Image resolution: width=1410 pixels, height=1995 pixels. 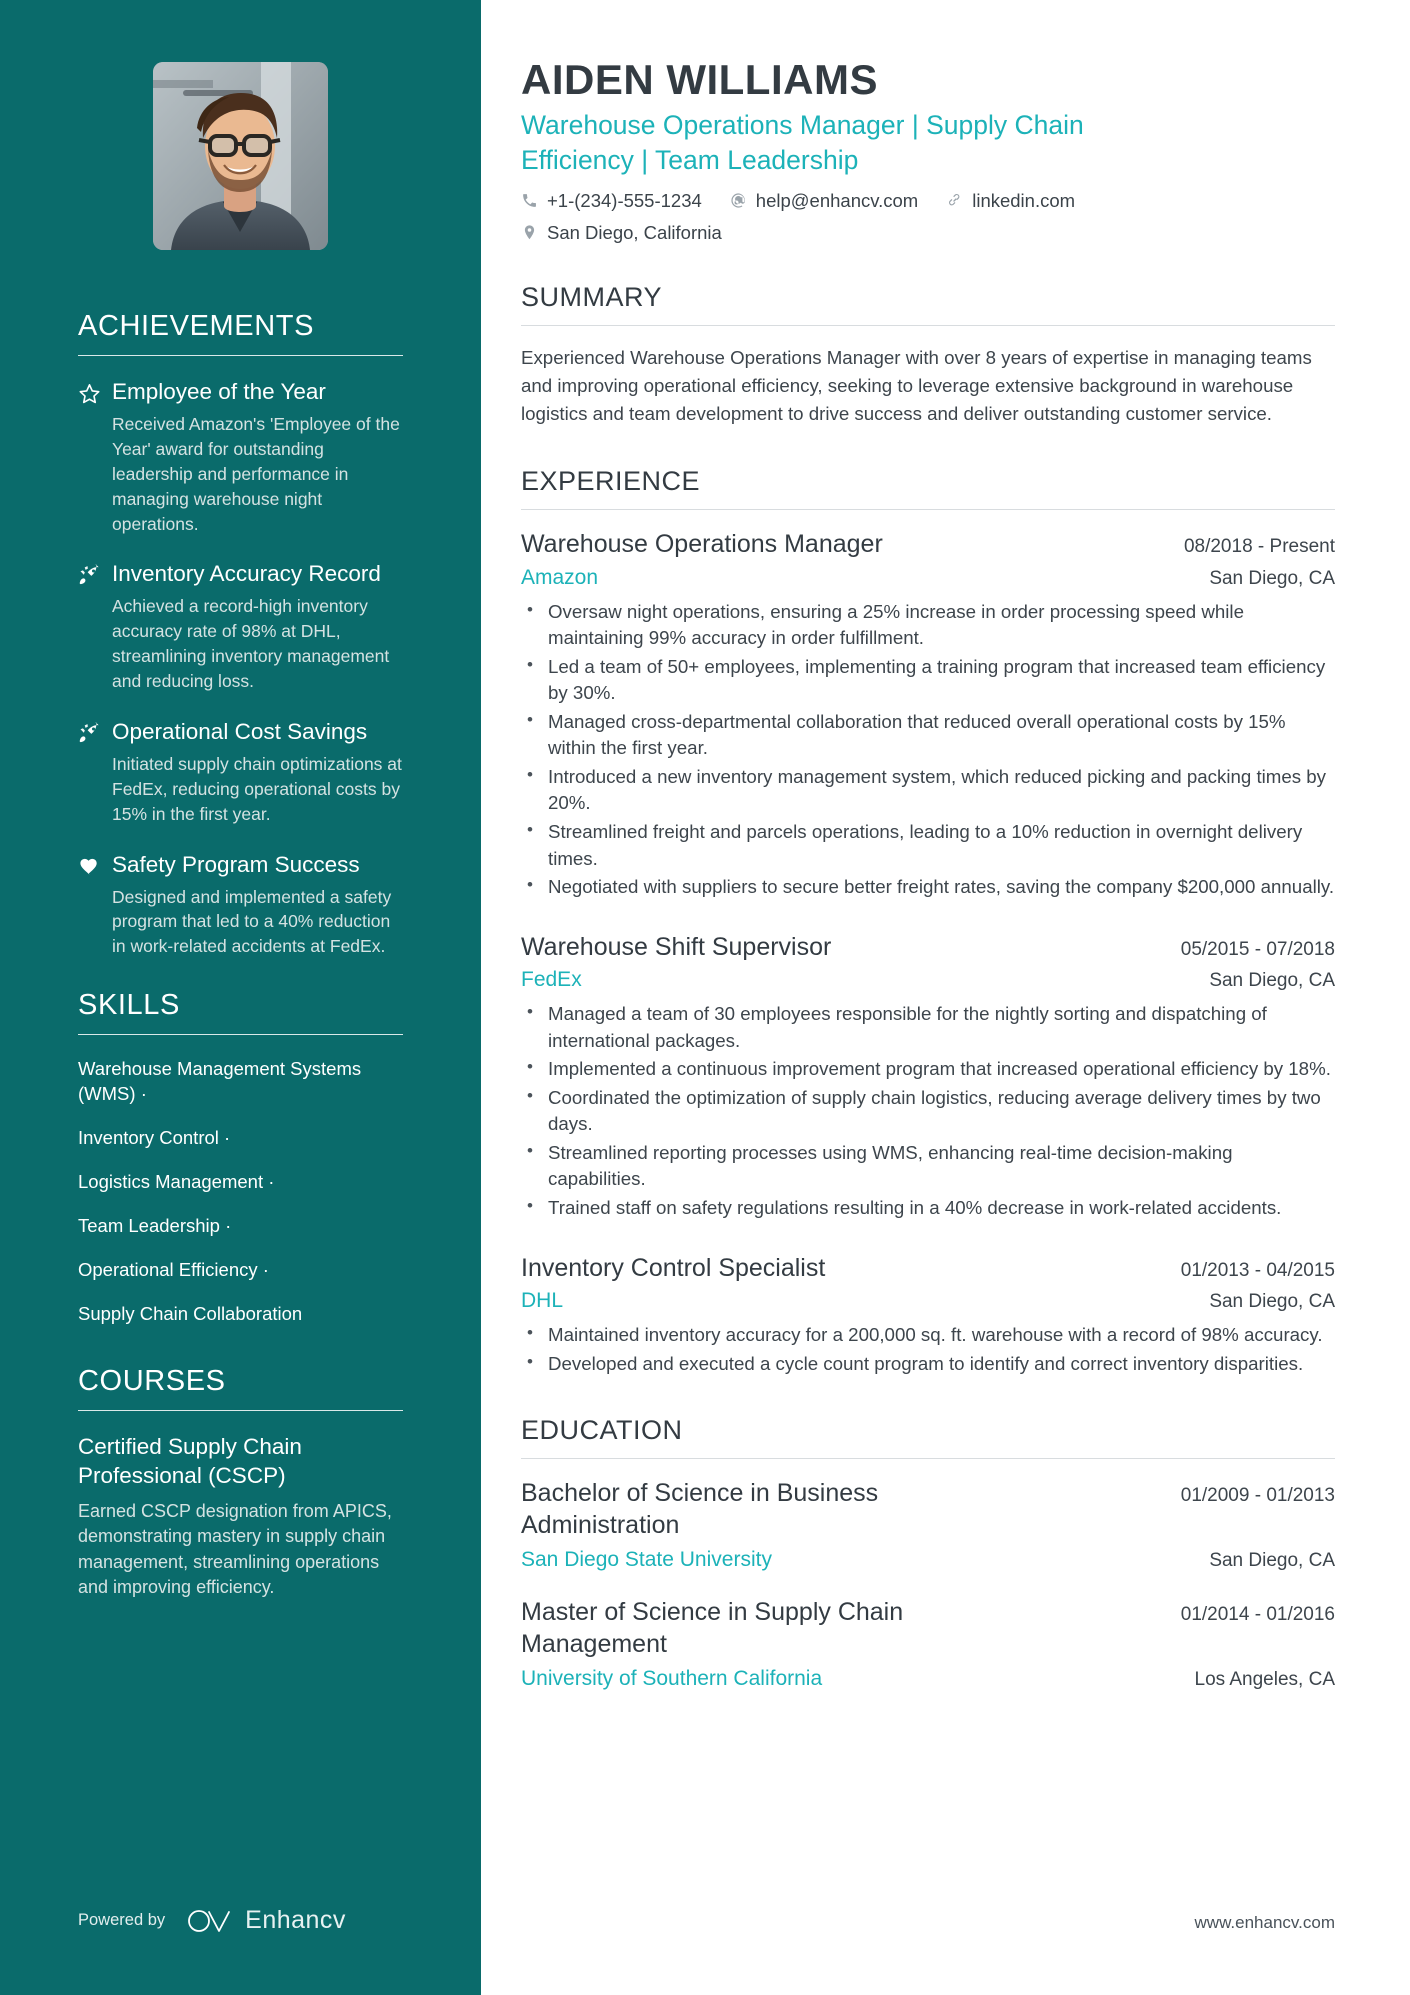 I want to click on website-footer: www.enhancv.com, so click(x=1265, y=1923).